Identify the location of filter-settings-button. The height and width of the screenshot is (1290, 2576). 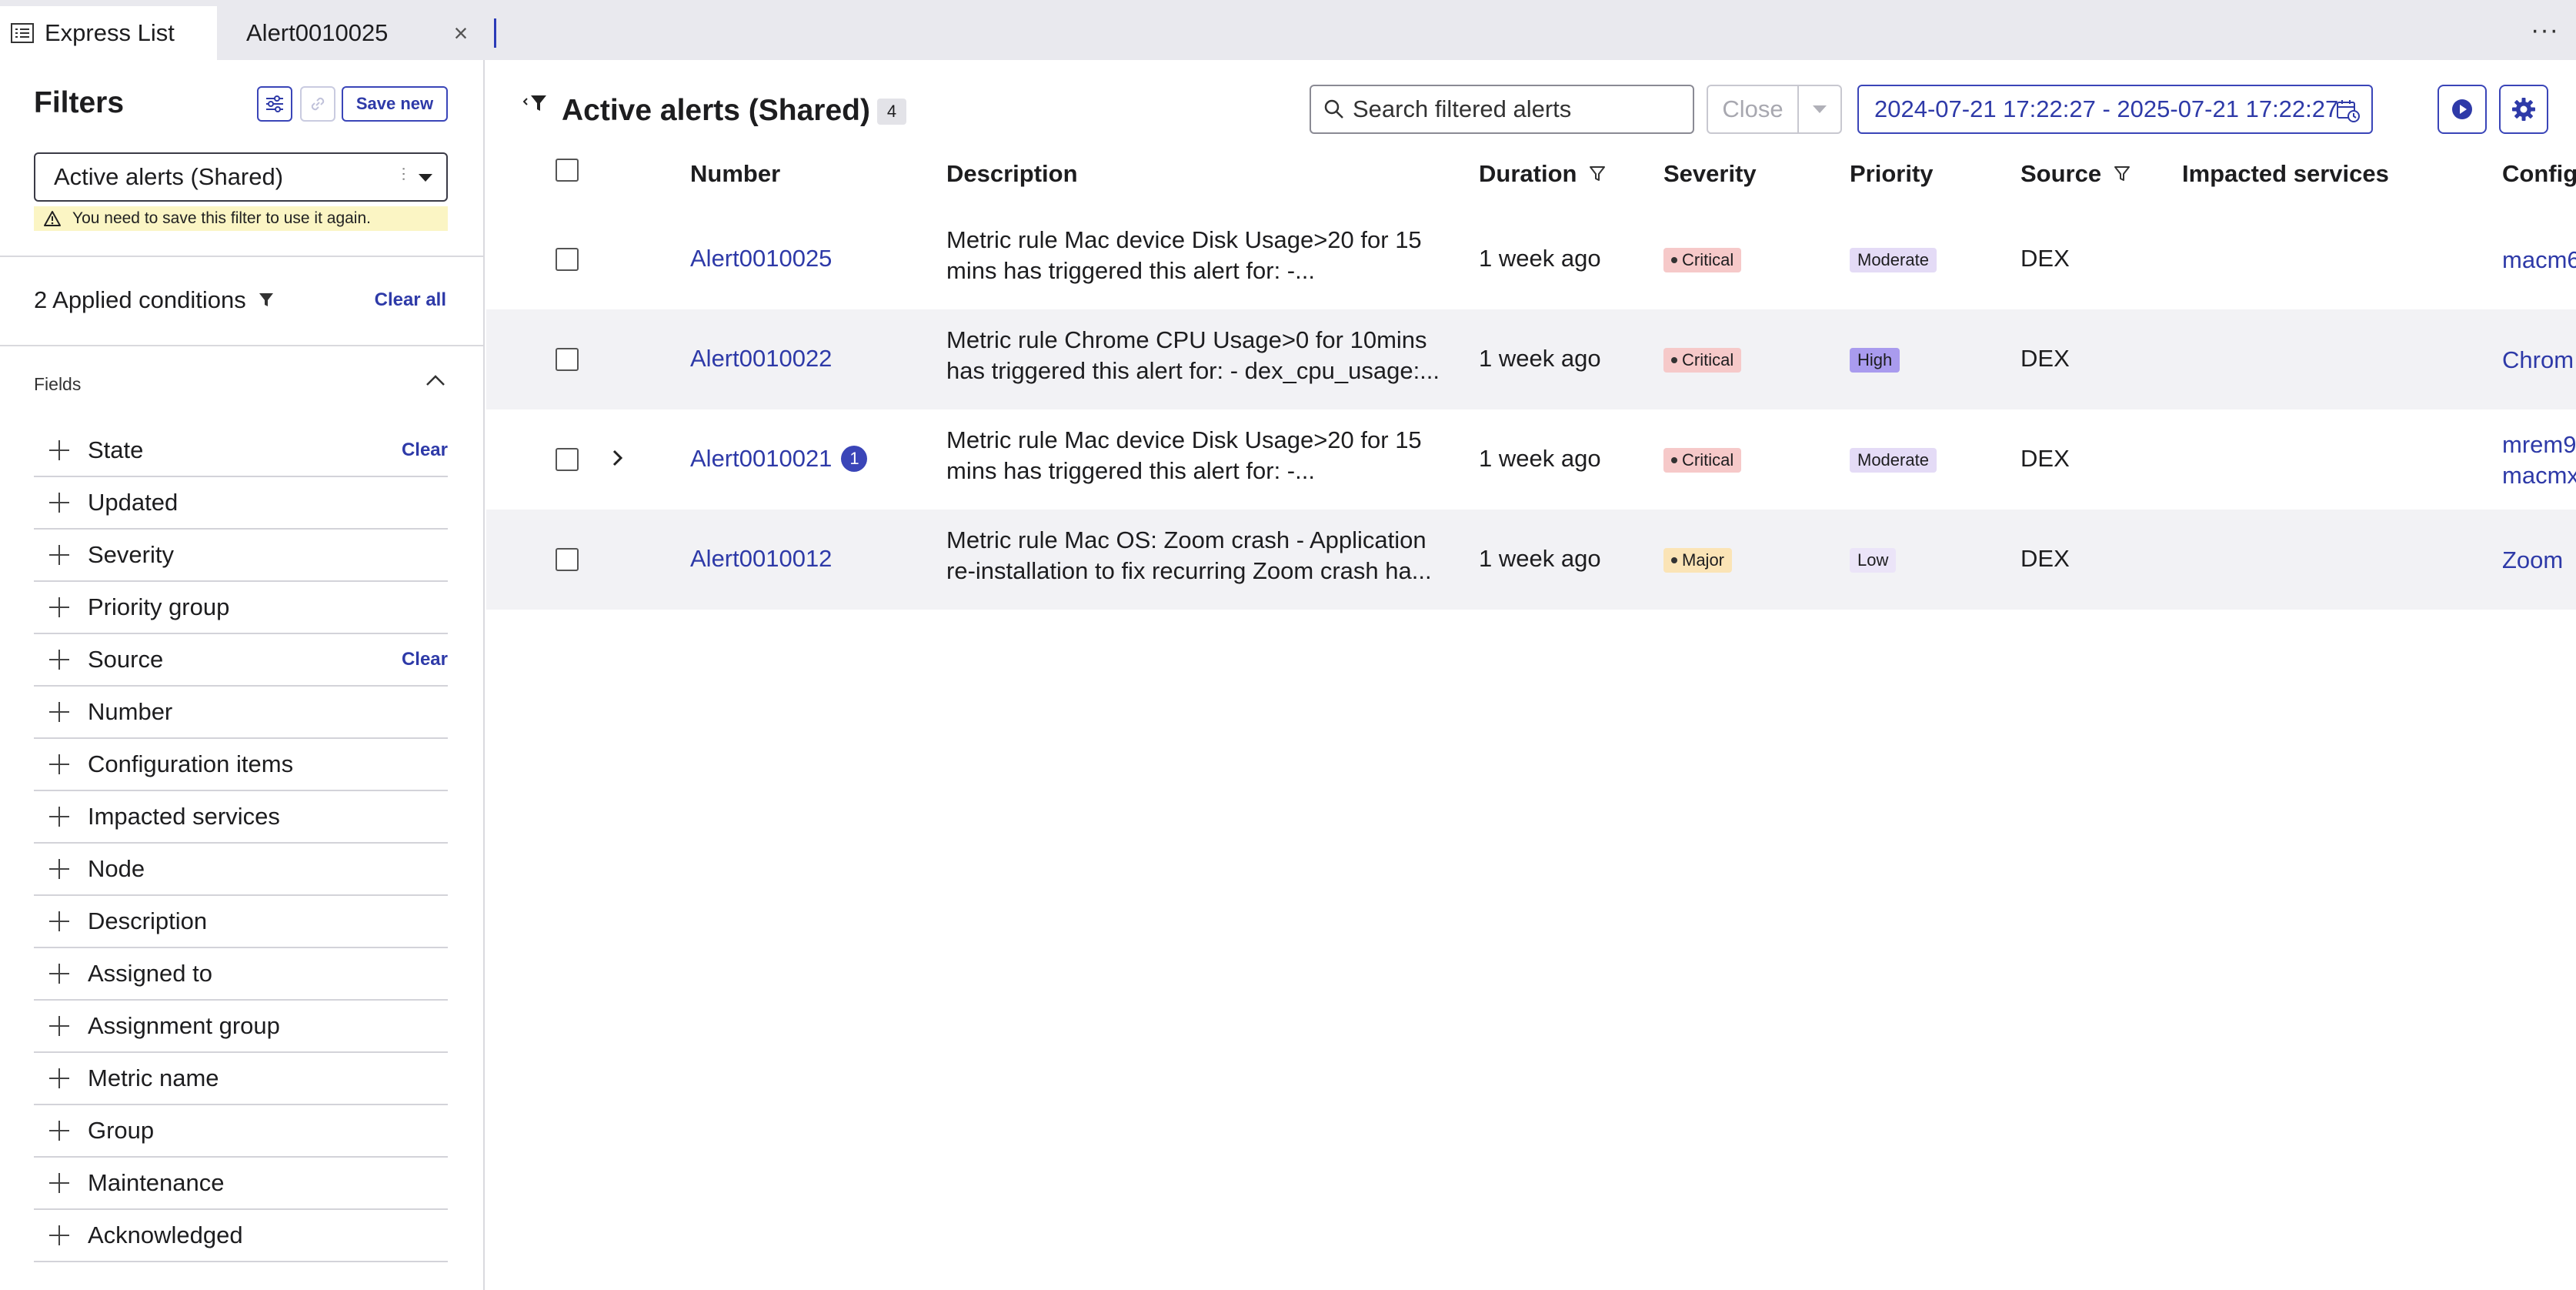
(275, 104).